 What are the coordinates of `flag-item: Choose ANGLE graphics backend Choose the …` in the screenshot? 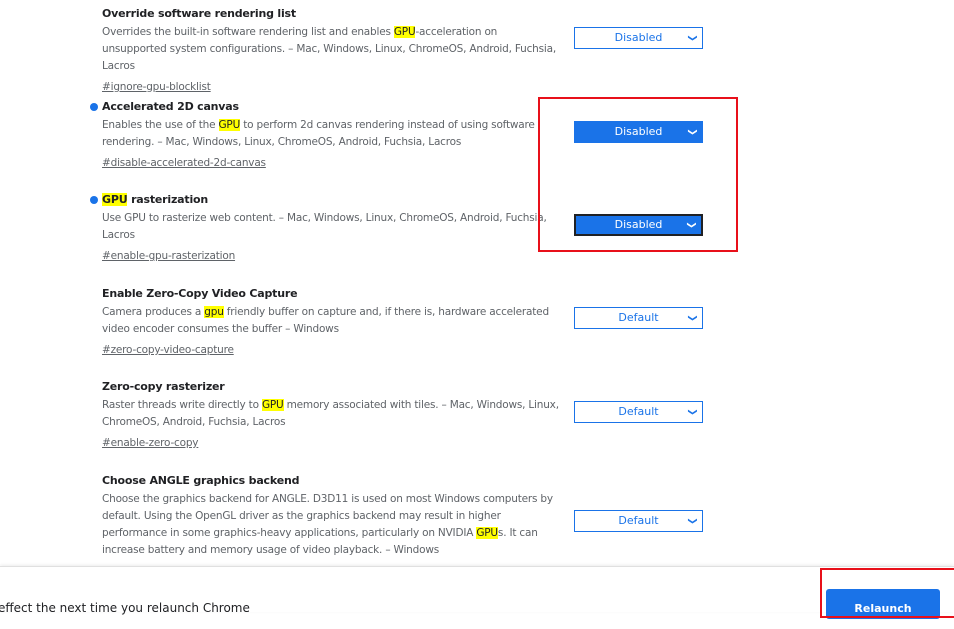 It's located at (332, 526).